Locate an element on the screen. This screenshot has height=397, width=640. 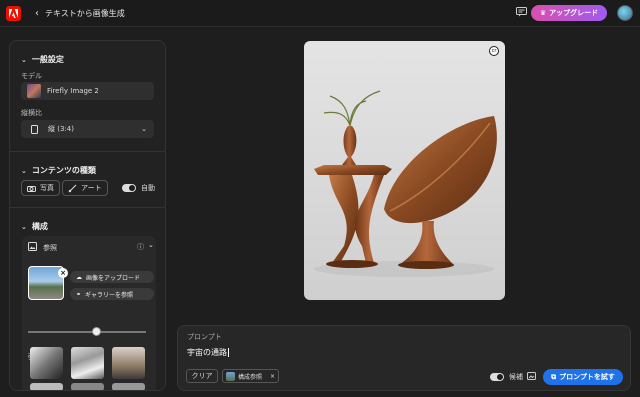
user-avatar is located at coordinates (625, 13).